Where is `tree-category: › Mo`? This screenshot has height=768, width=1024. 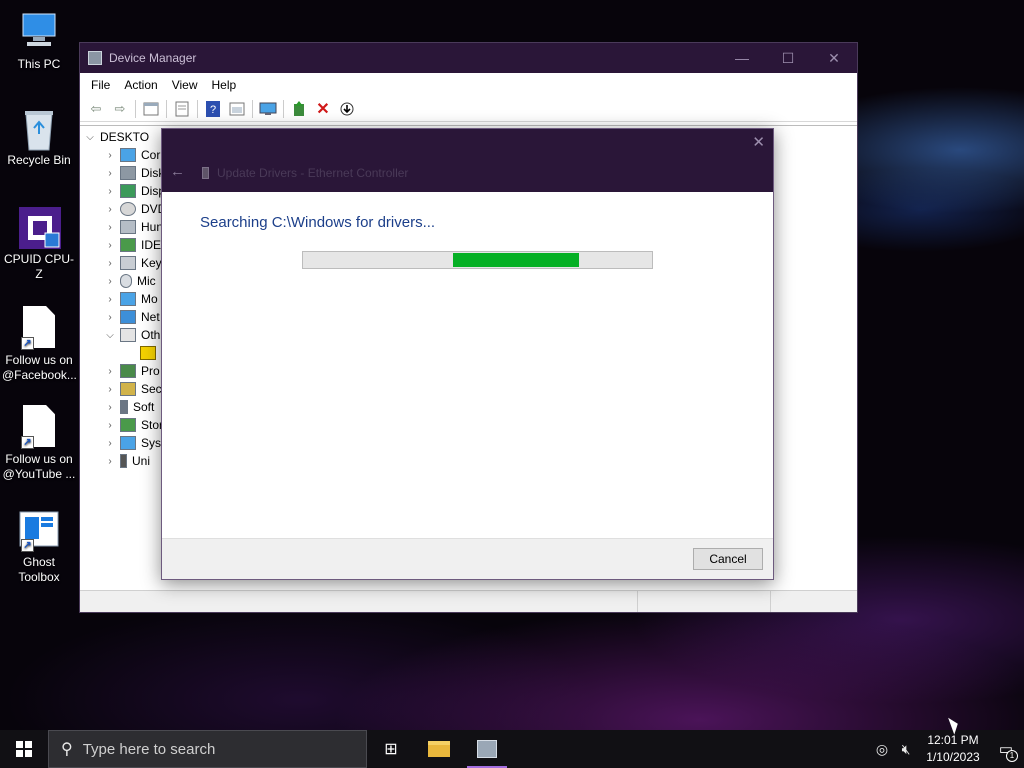 tree-category: › Mo is located at coordinates (129, 299).